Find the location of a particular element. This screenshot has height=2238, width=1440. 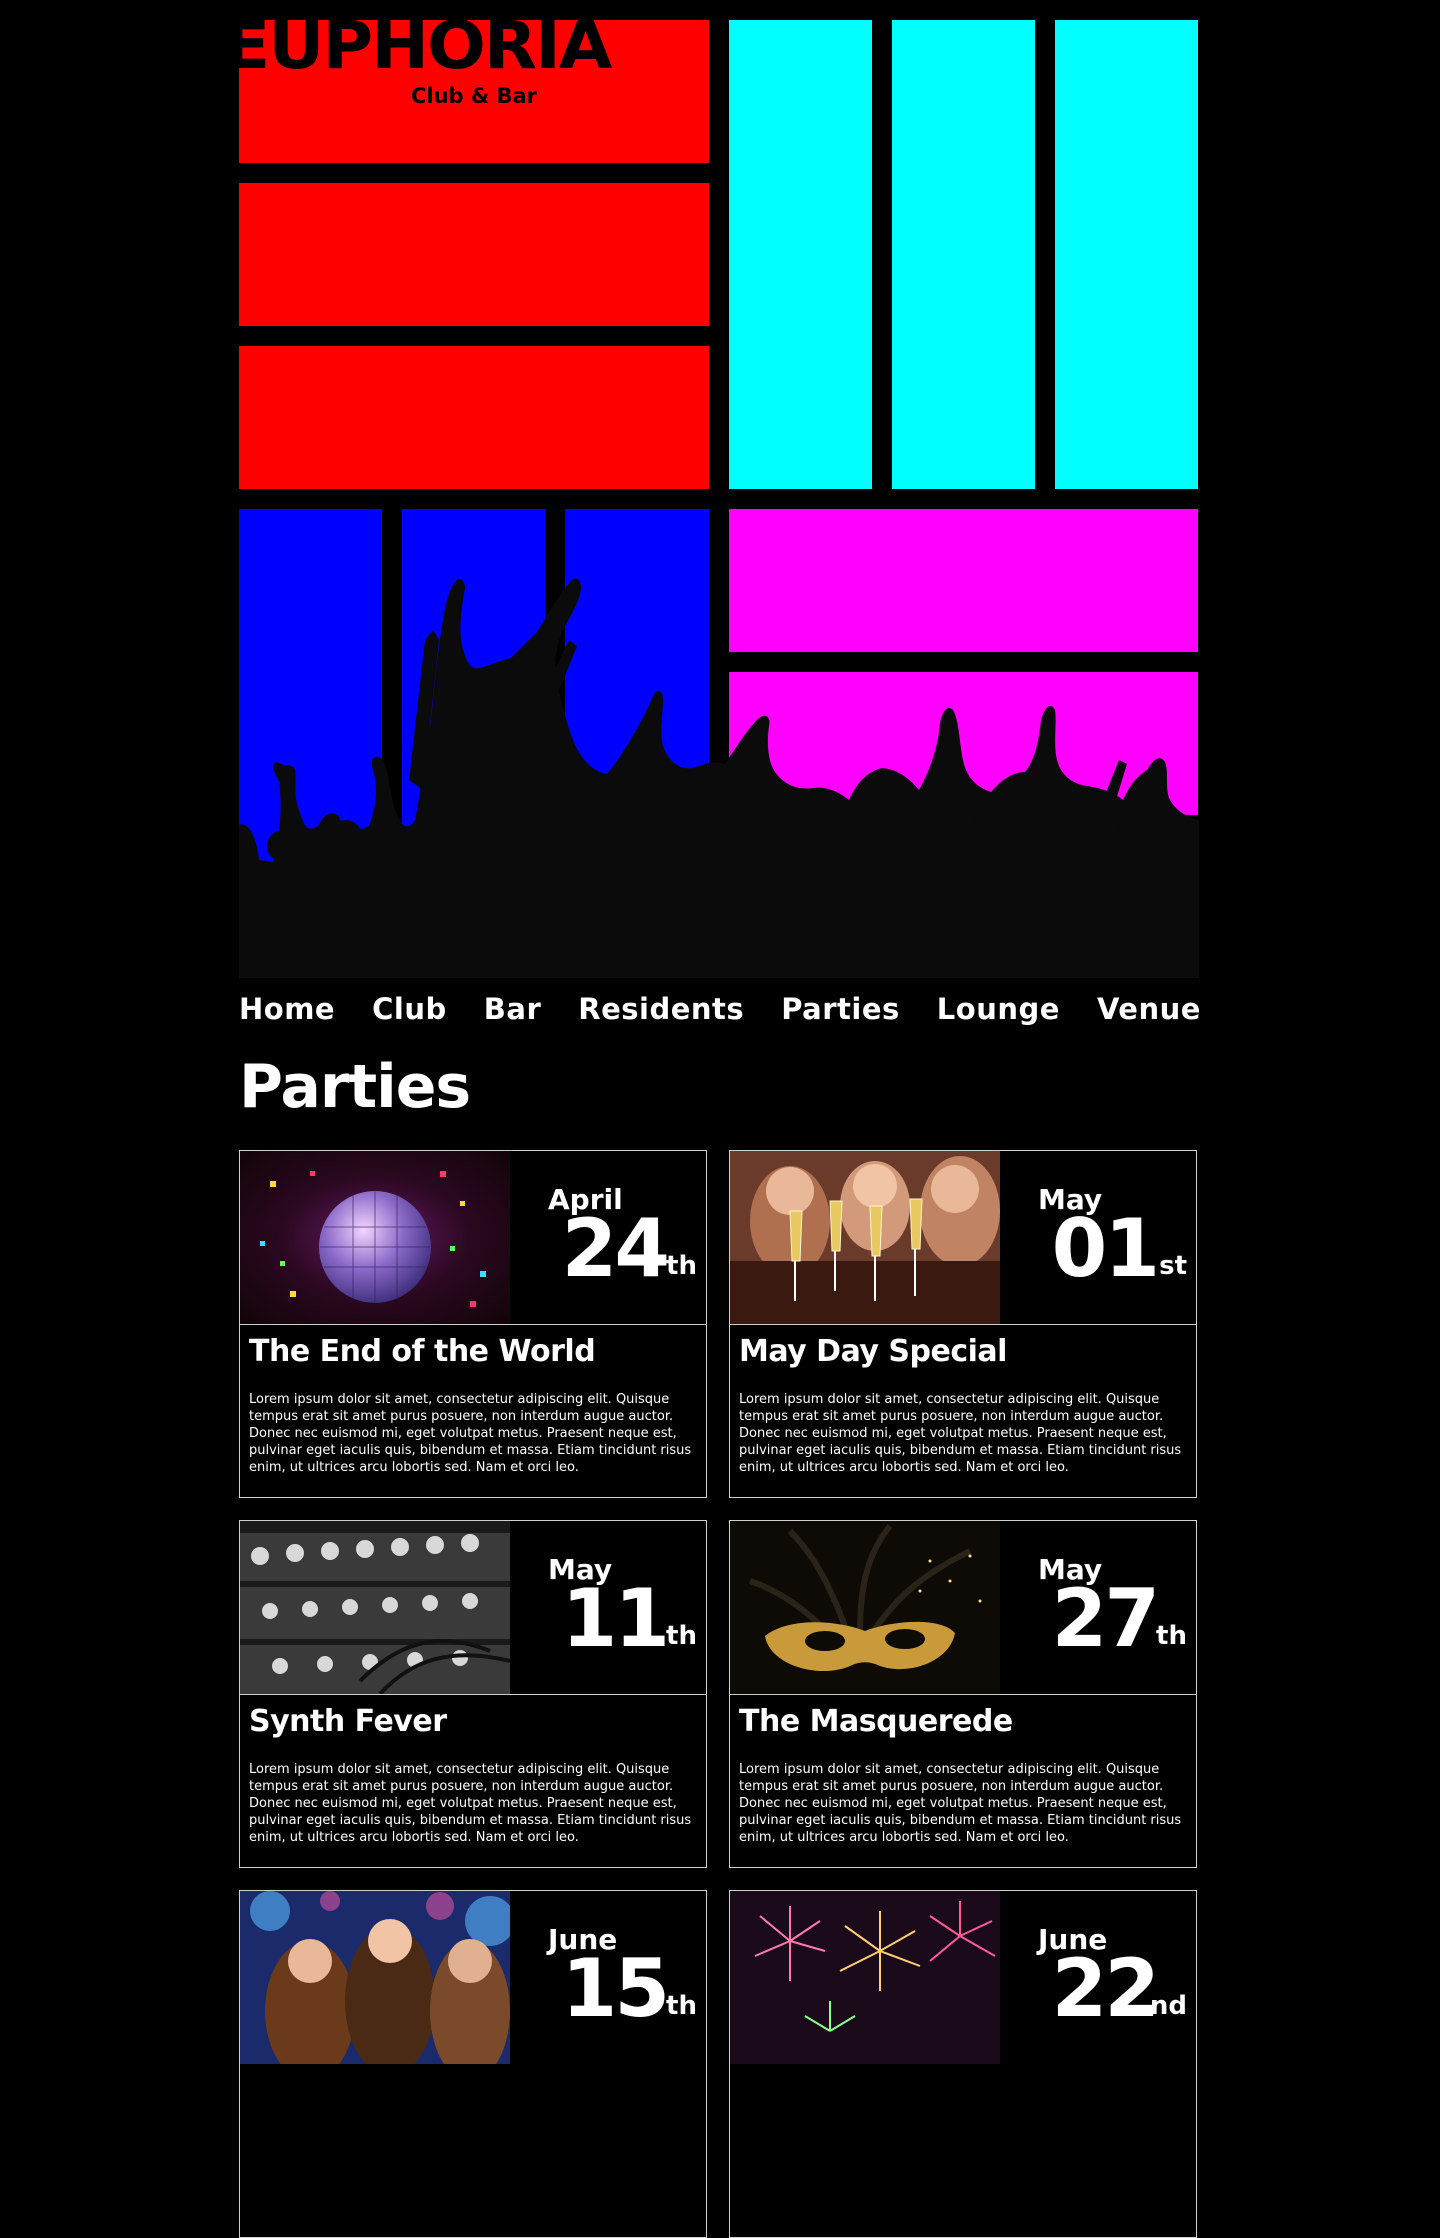

party-date: May 27 th is located at coordinates (1098, 1607).